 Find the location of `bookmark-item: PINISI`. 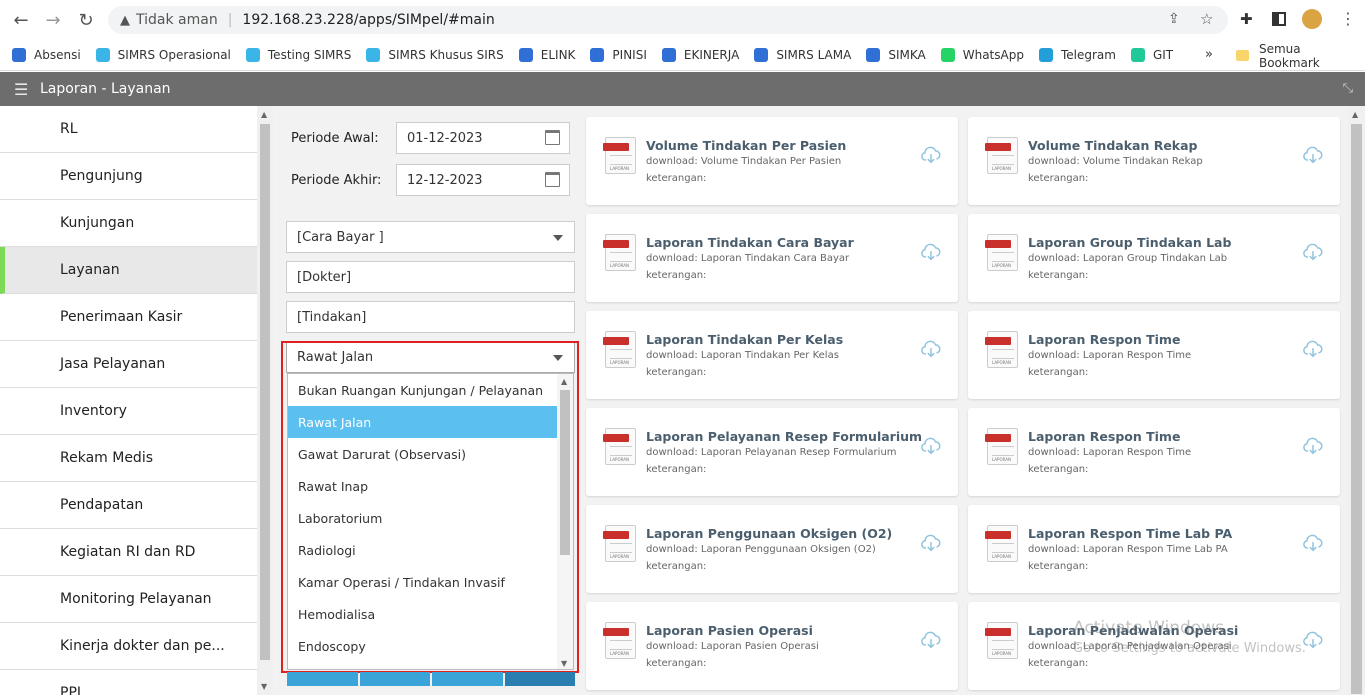

bookmark-item: PINISI is located at coordinates (618, 55).